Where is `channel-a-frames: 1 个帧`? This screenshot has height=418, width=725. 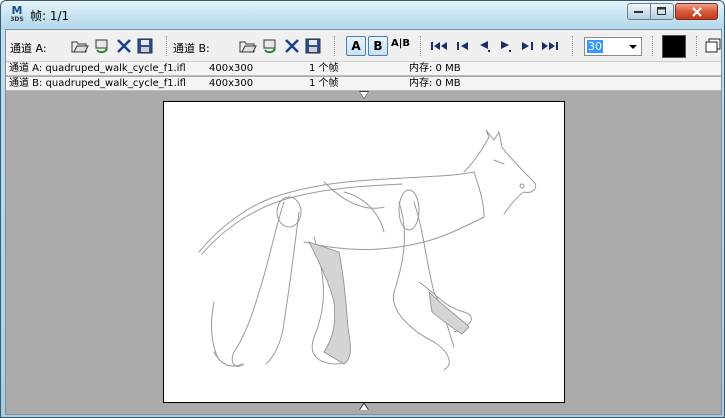
channel-a-frames: 1 个帧 is located at coordinates (324, 68).